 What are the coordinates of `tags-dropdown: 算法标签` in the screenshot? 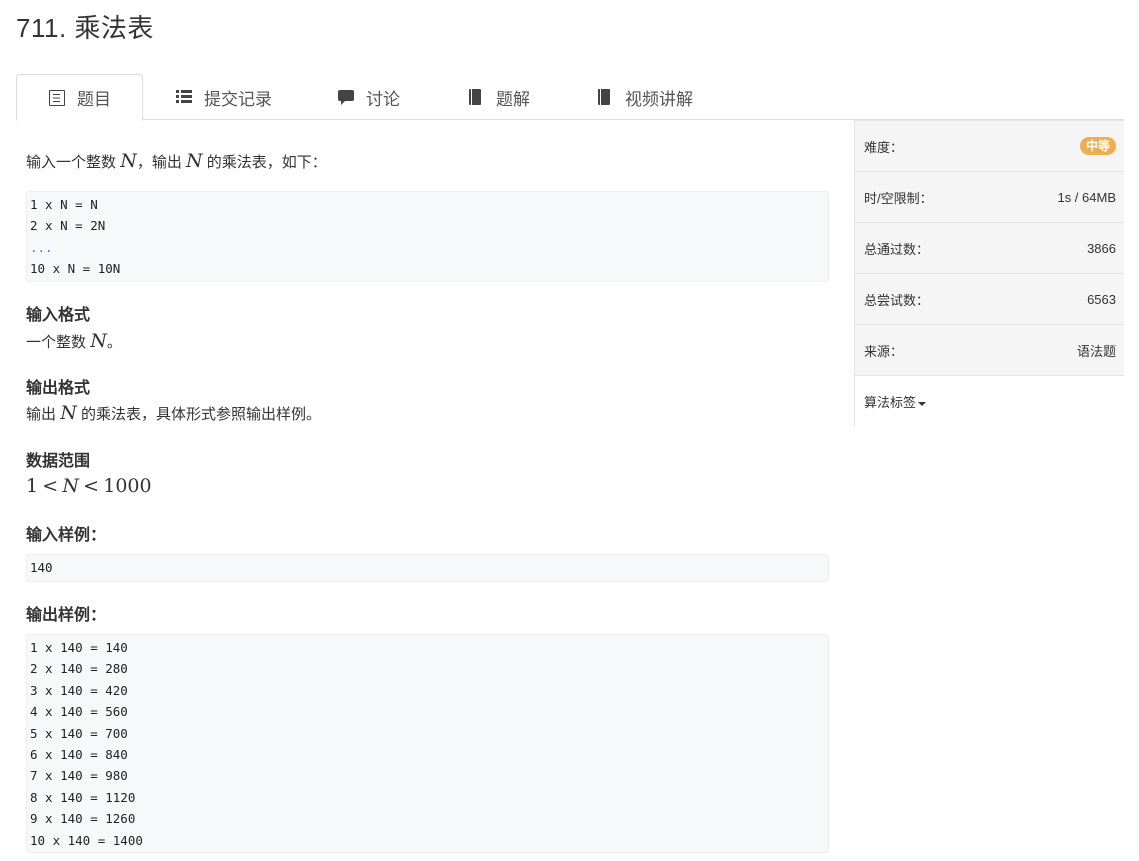 It's located at (895, 401).